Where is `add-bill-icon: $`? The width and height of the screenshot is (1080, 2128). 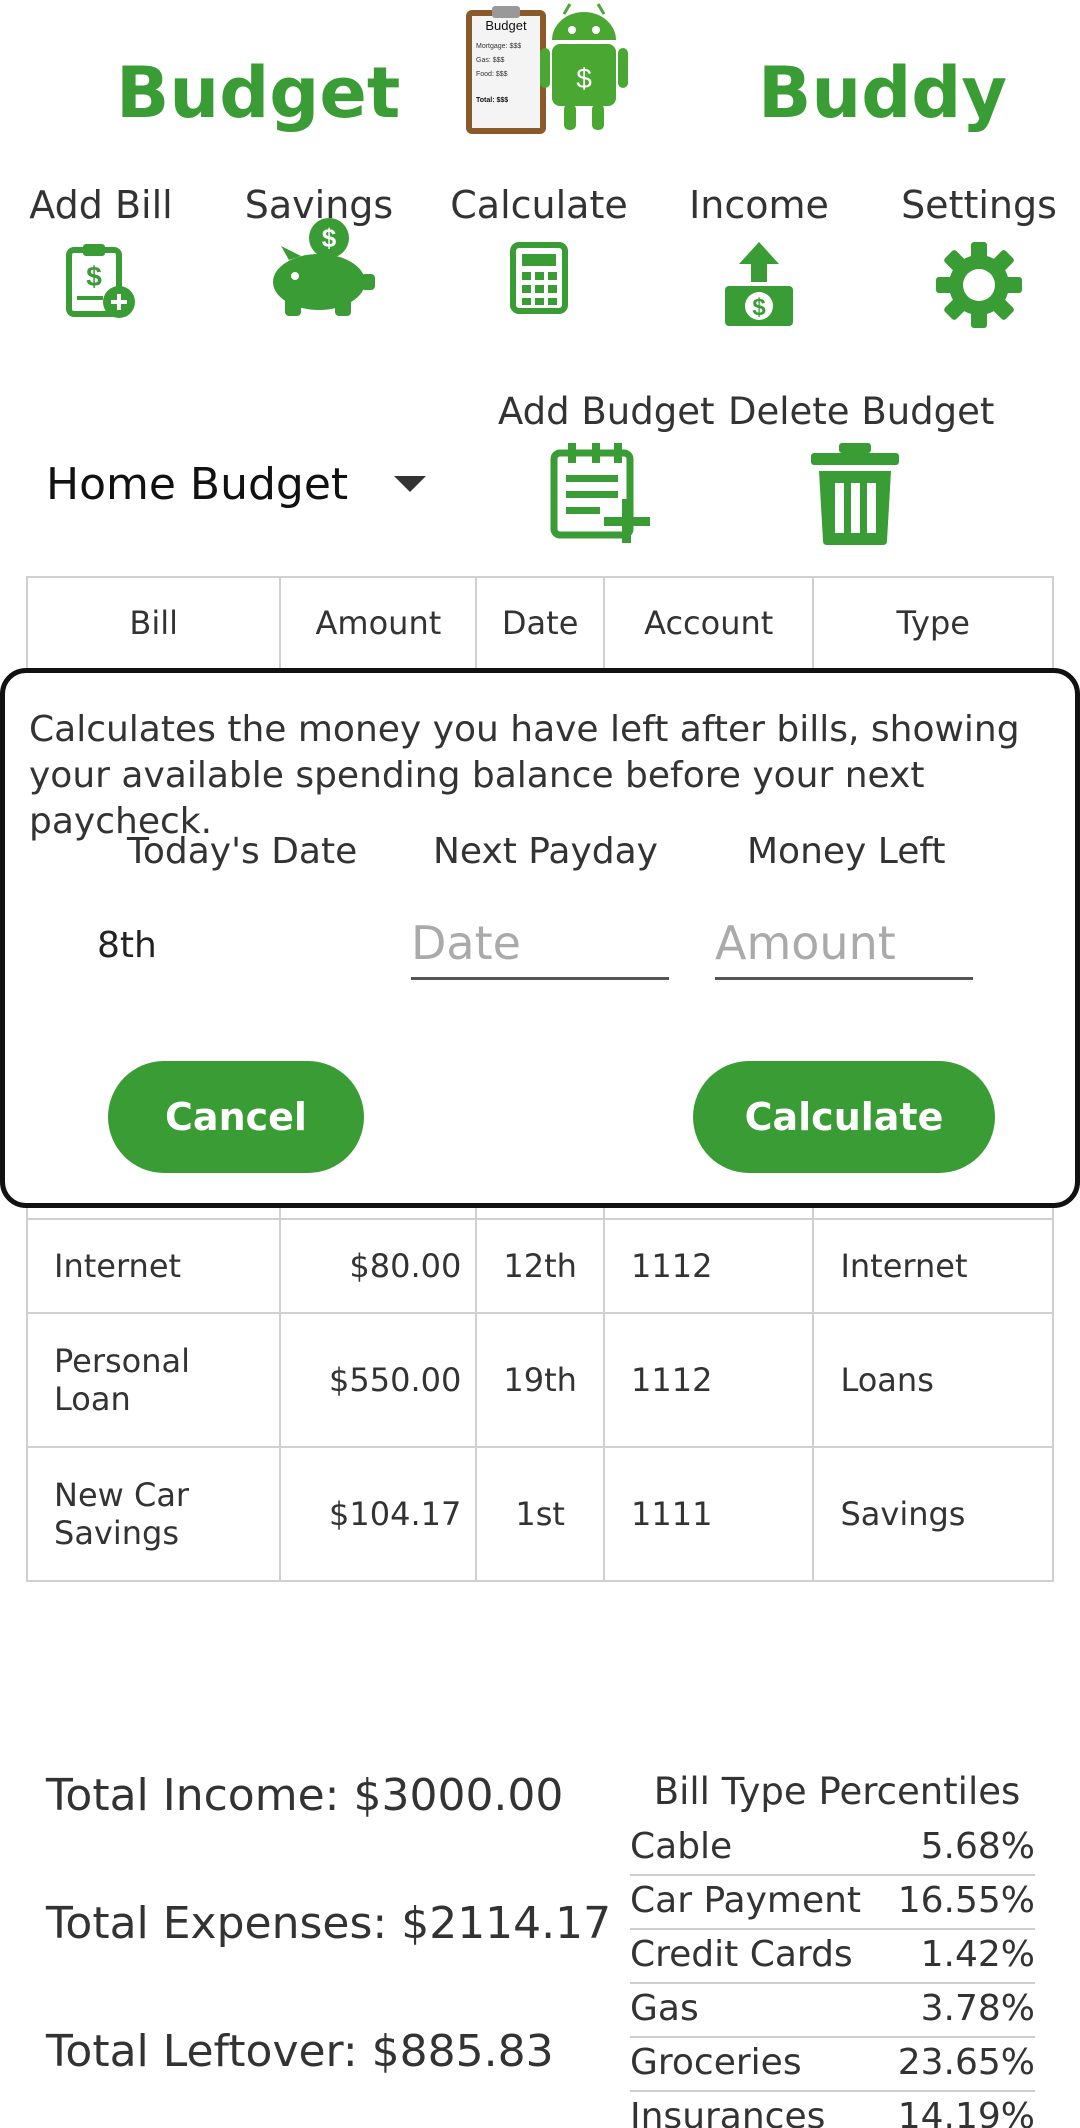 add-bill-icon: $ is located at coordinates (100, 281).